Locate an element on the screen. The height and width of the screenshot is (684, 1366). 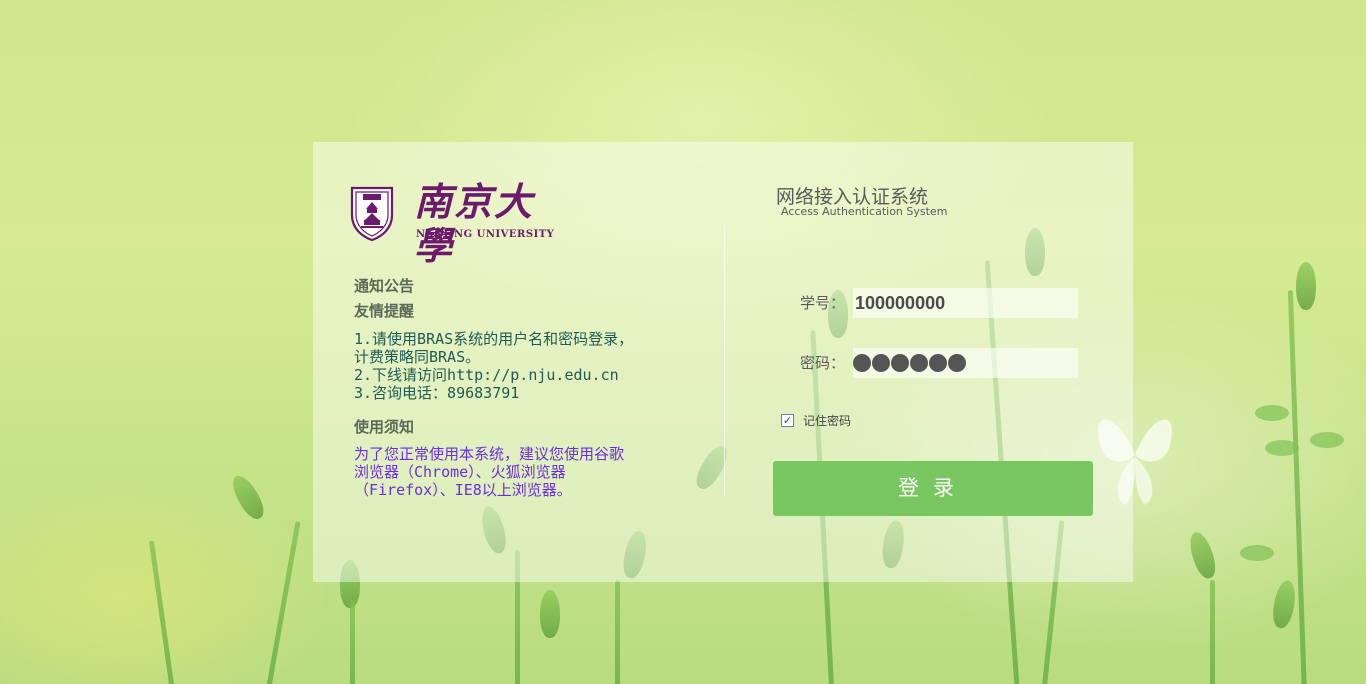
password-label: 密码： is located at coordinates (823, 363).